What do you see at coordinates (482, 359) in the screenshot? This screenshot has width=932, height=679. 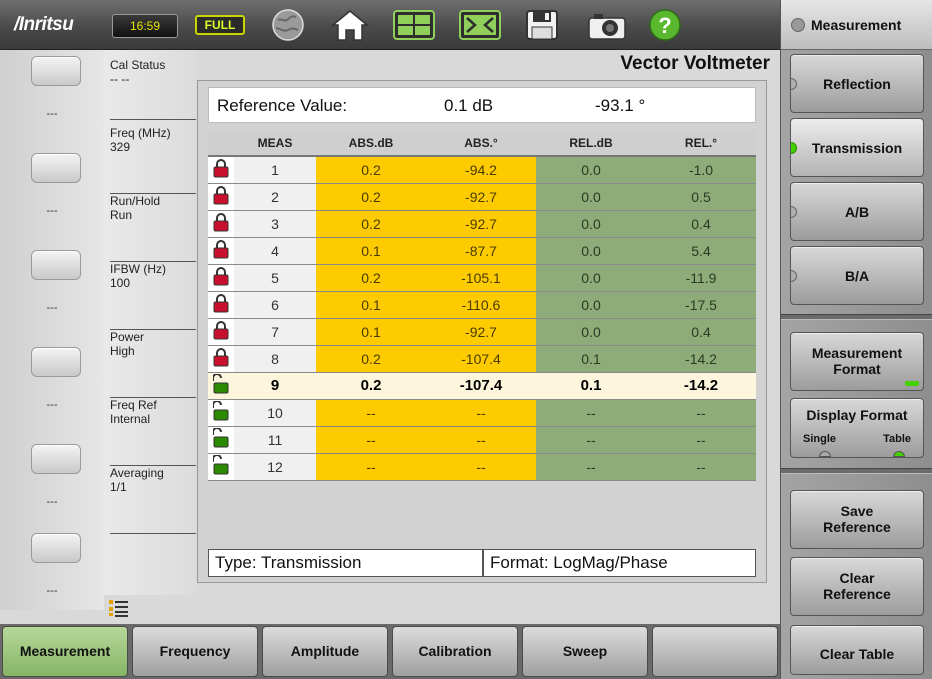 I see `table-row: 8 0.2 -107.4 0.1 -14.2` at bounding box center [482, 359].